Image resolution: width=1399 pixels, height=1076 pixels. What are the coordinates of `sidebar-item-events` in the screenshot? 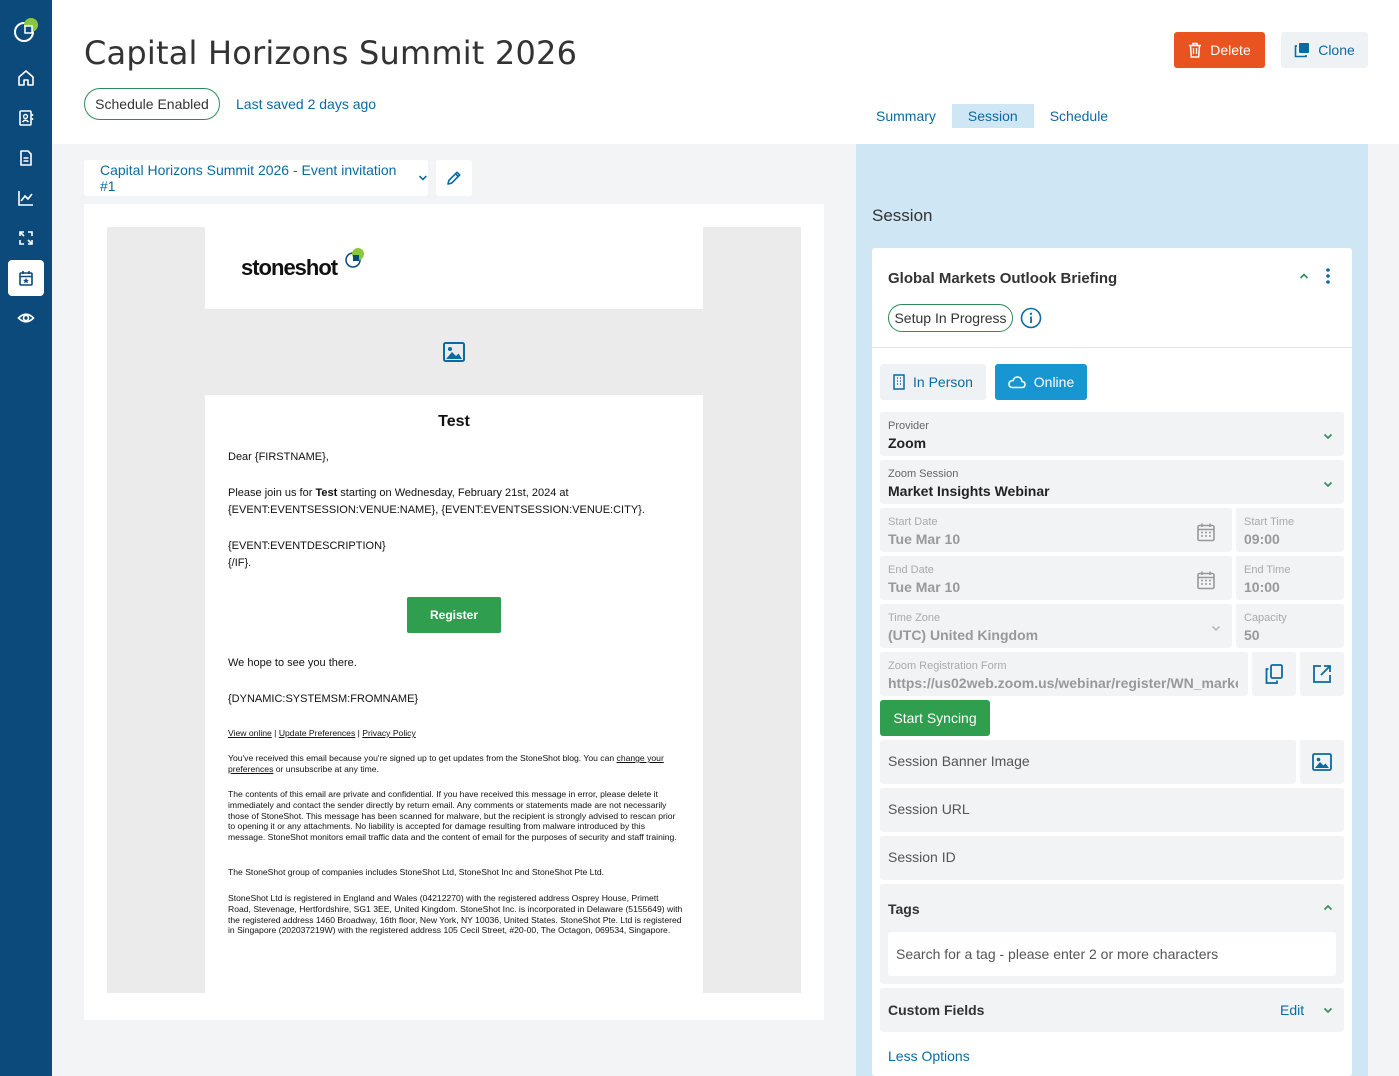 It's located at (26, 278).